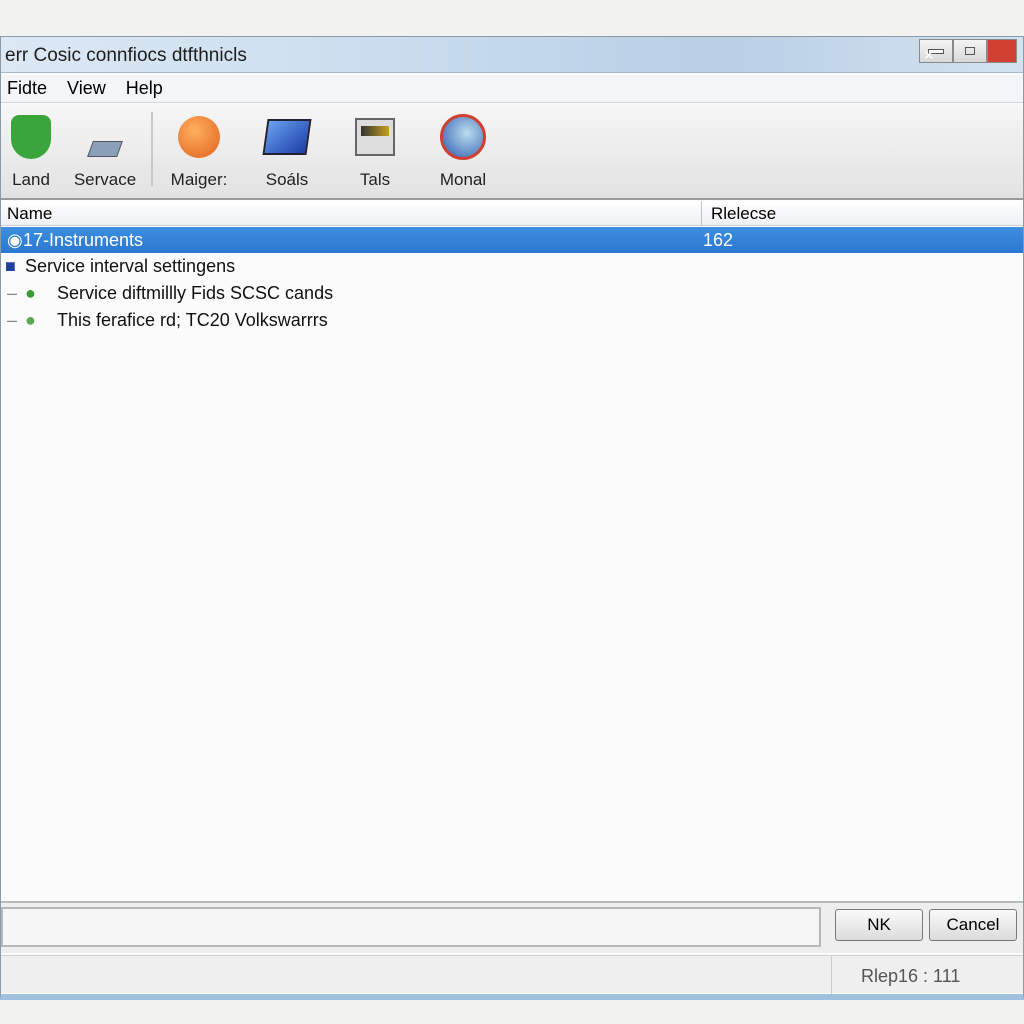  I want to click on menu-file: Fidte, so click(27, 88).